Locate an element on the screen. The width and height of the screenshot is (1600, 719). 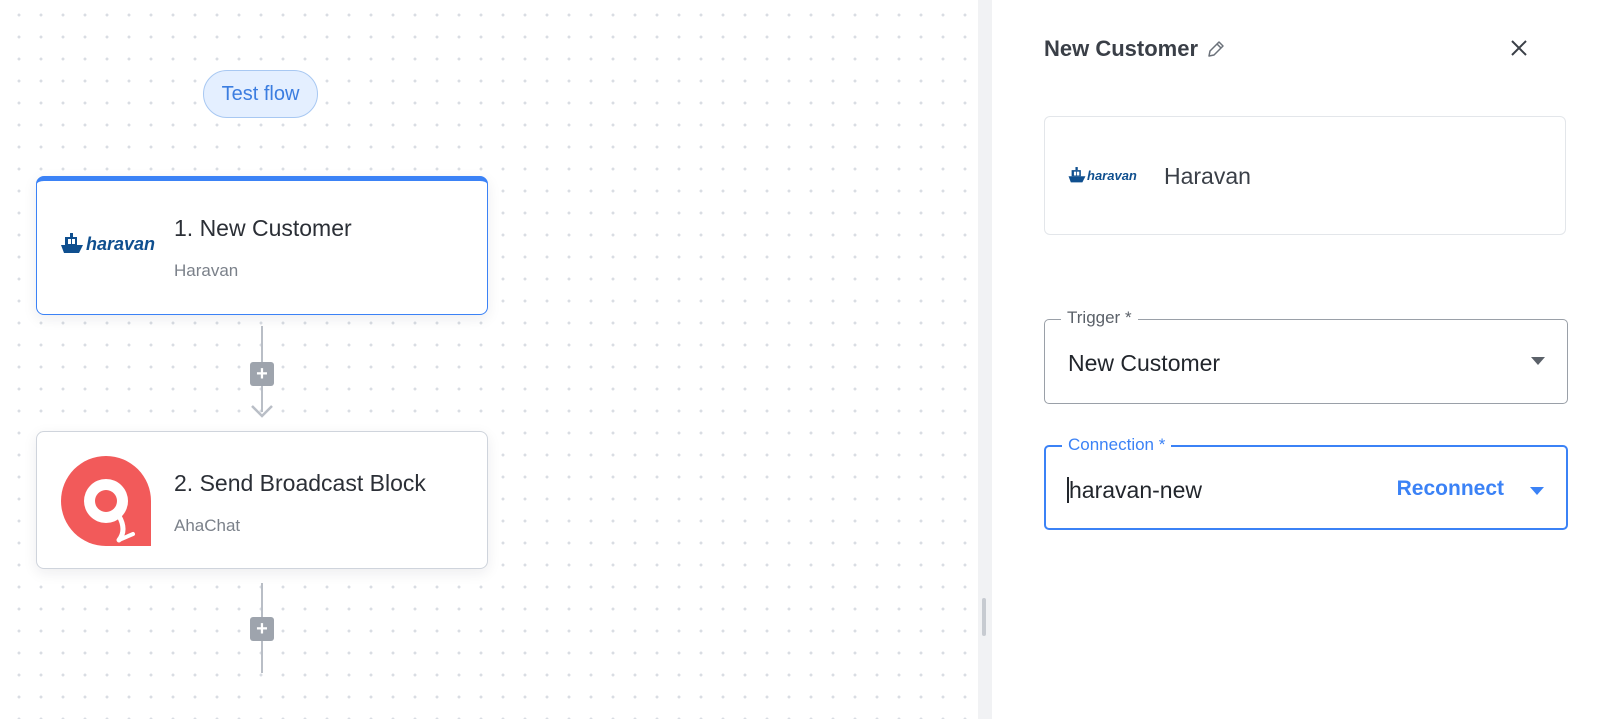
ahachat-icon is located at coordinates (106, 501).